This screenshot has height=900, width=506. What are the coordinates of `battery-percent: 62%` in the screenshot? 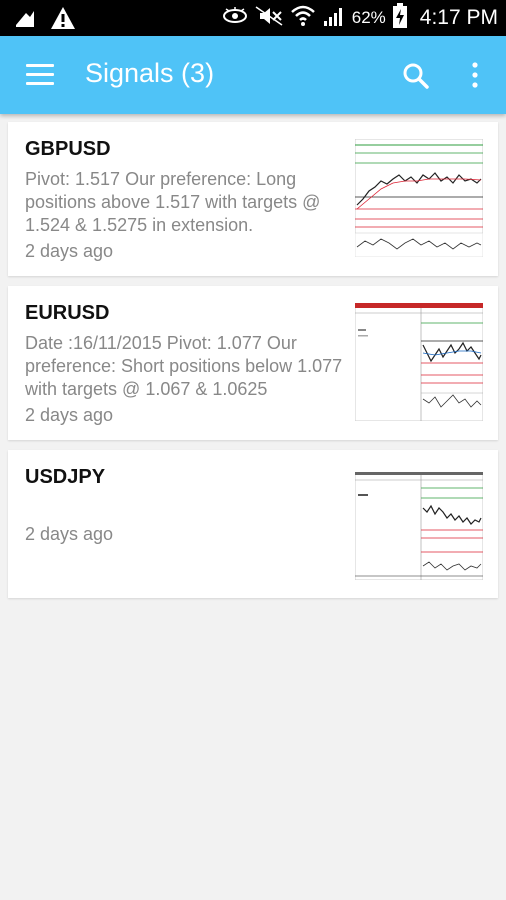 It's located at (368, 17).